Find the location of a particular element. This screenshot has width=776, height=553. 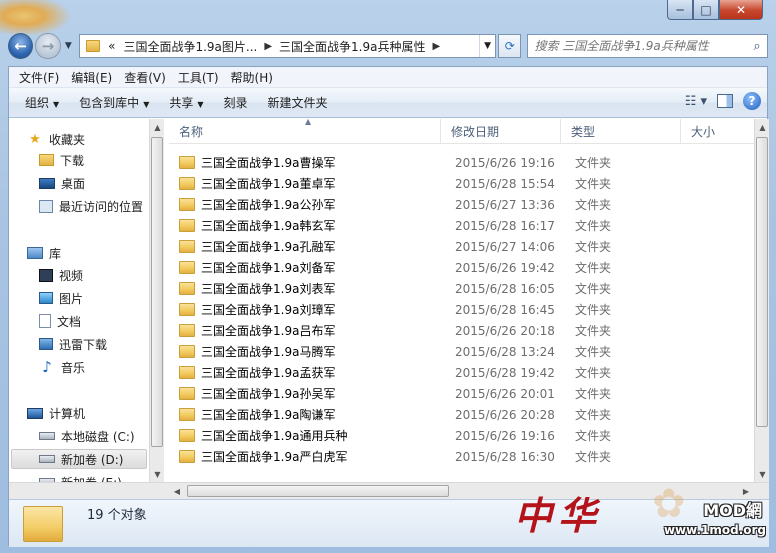

address-bar: « 三国全面战争1.9a图片... ▶ 三国全面战争1.9a兵种属性 ▶ ▼ is located at coordinates (288, 46).